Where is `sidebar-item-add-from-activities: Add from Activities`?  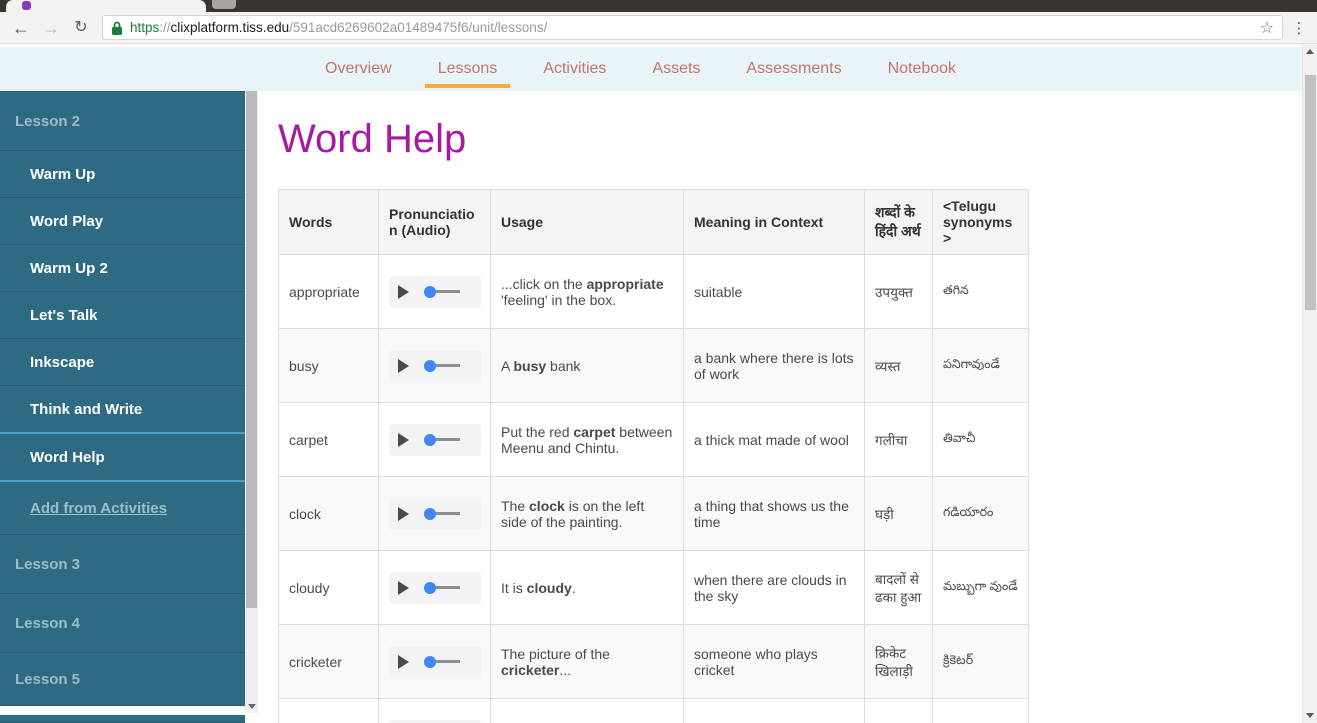 sidebar-item-add-from-activities: Add from Activities is located at coordinates (122, 508).